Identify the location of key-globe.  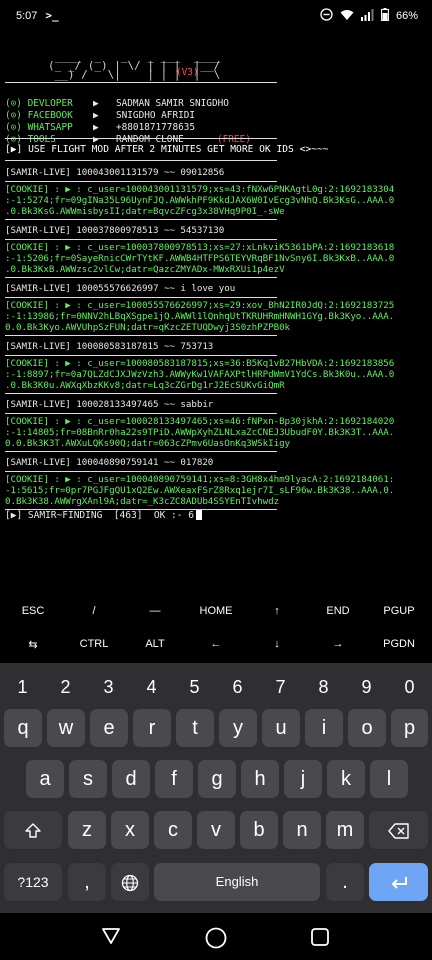
(130, 882).